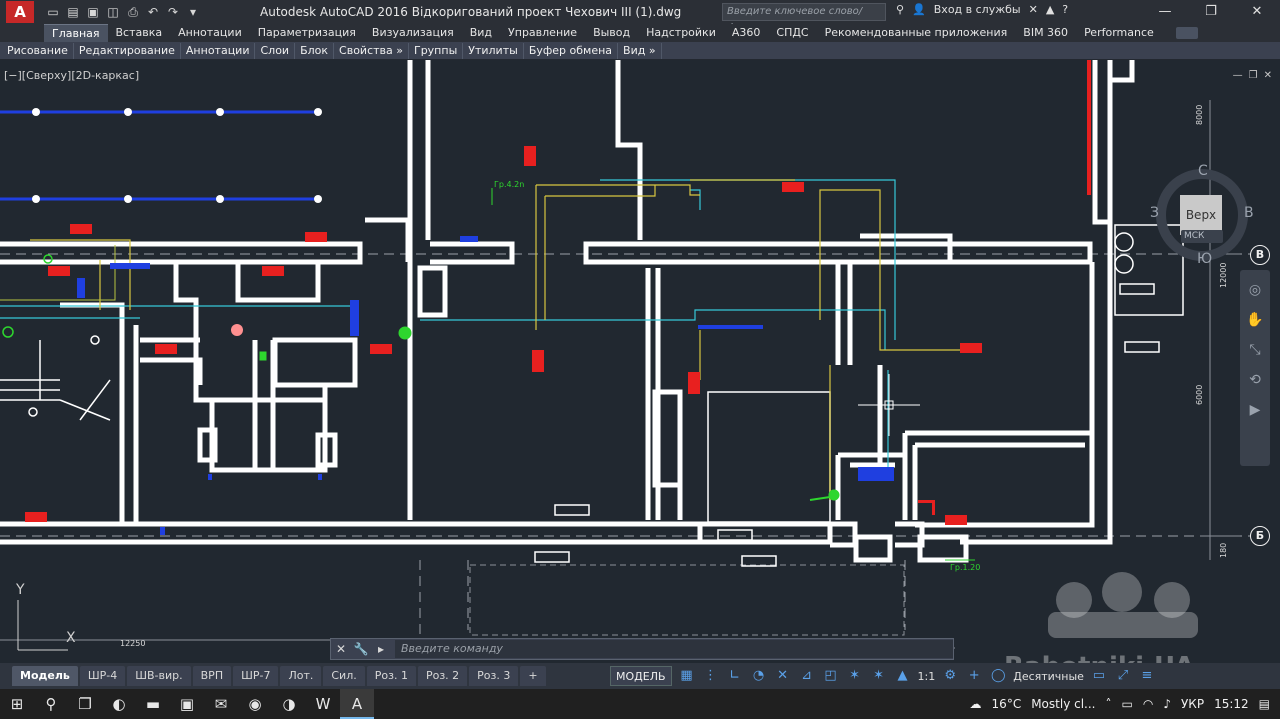 The height and width of the screenshot is (719, 1280). Describe the element at coordinates (494, 676) in the screenshot. I see `layout-tab-9: Роз. 3` at that location.